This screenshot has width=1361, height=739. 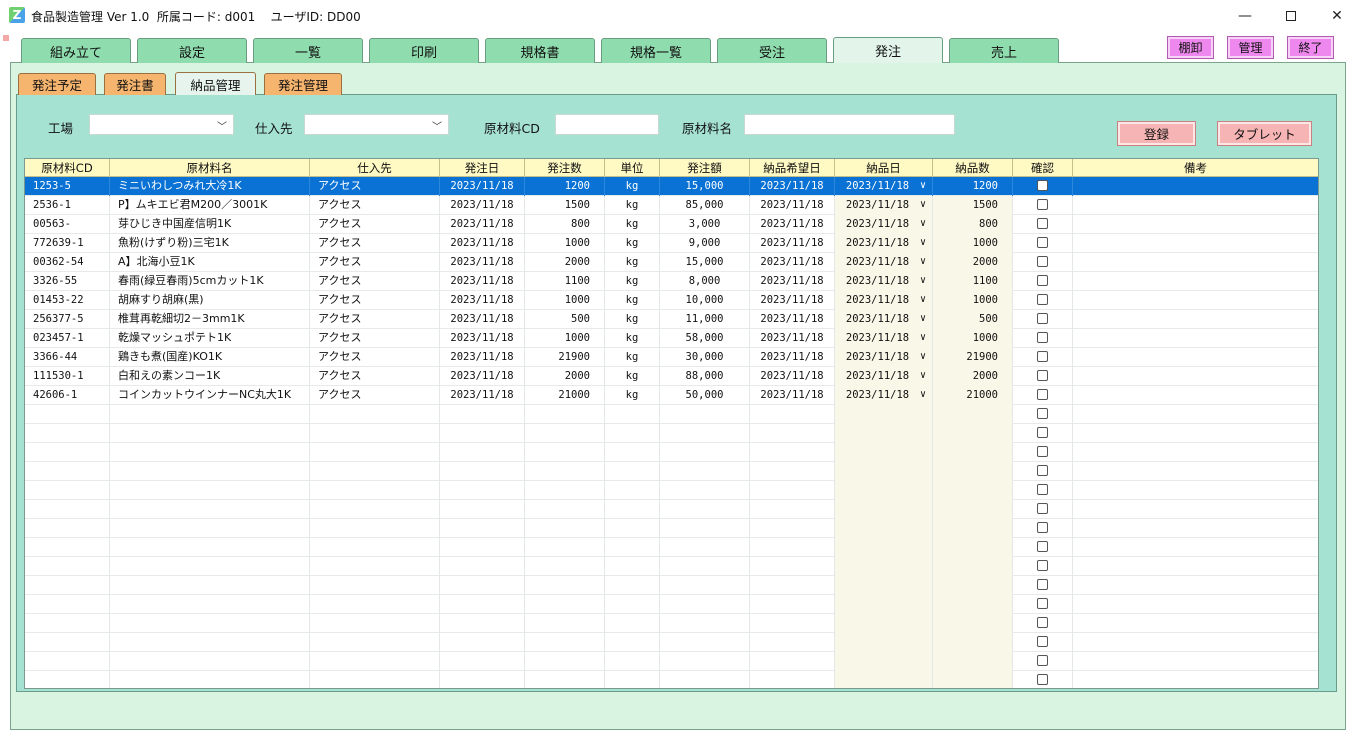 I want to click on col-unit: 単位, so click(x=632, y=168).